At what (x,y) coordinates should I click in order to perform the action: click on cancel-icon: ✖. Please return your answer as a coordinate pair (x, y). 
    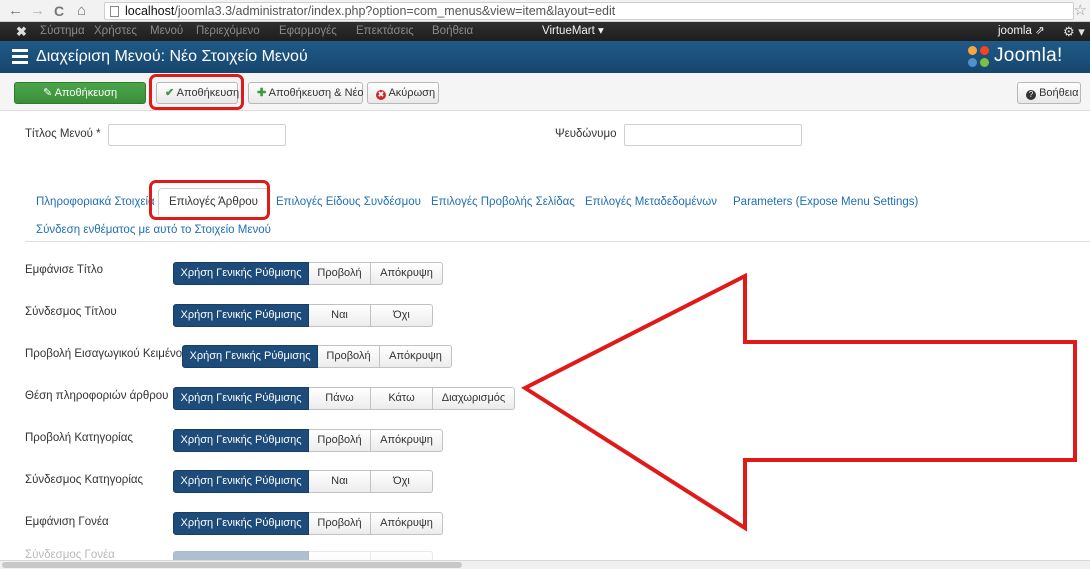
    Looking at the image, I should click on (381, 95).